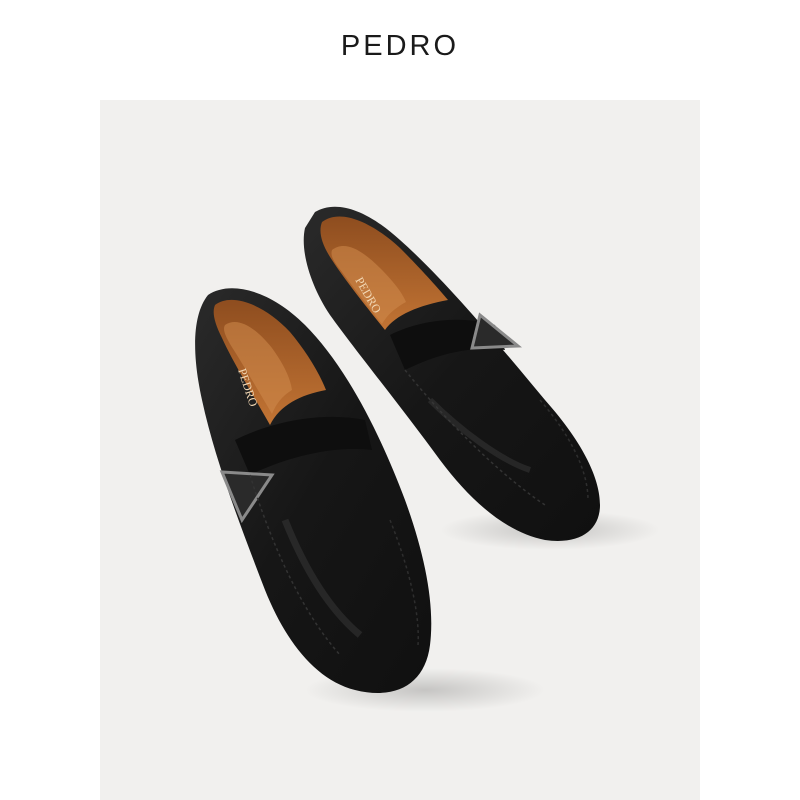 The width and height of the screenshot is (800, 800). I want to click on brand-logo: PEDRO, so click(400, 46).